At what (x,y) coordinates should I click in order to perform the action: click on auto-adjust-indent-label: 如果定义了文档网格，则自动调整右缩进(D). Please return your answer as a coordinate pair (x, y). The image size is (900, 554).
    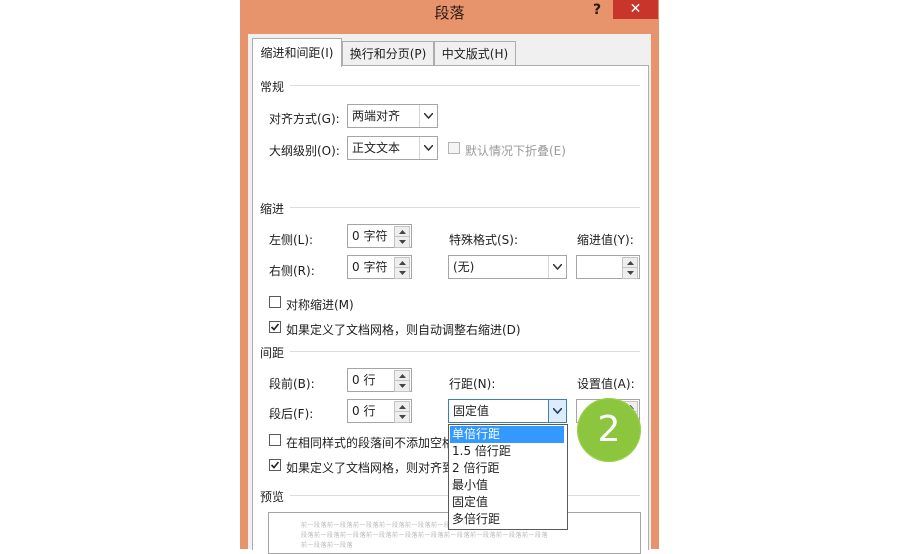
    Looking at the image, I should click on (403, 330).